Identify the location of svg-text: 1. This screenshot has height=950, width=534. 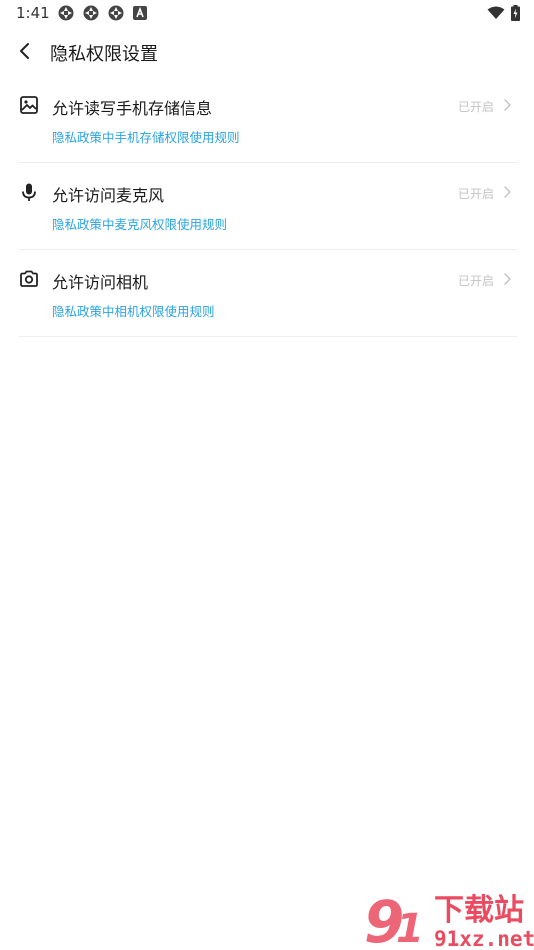
(410, 928).